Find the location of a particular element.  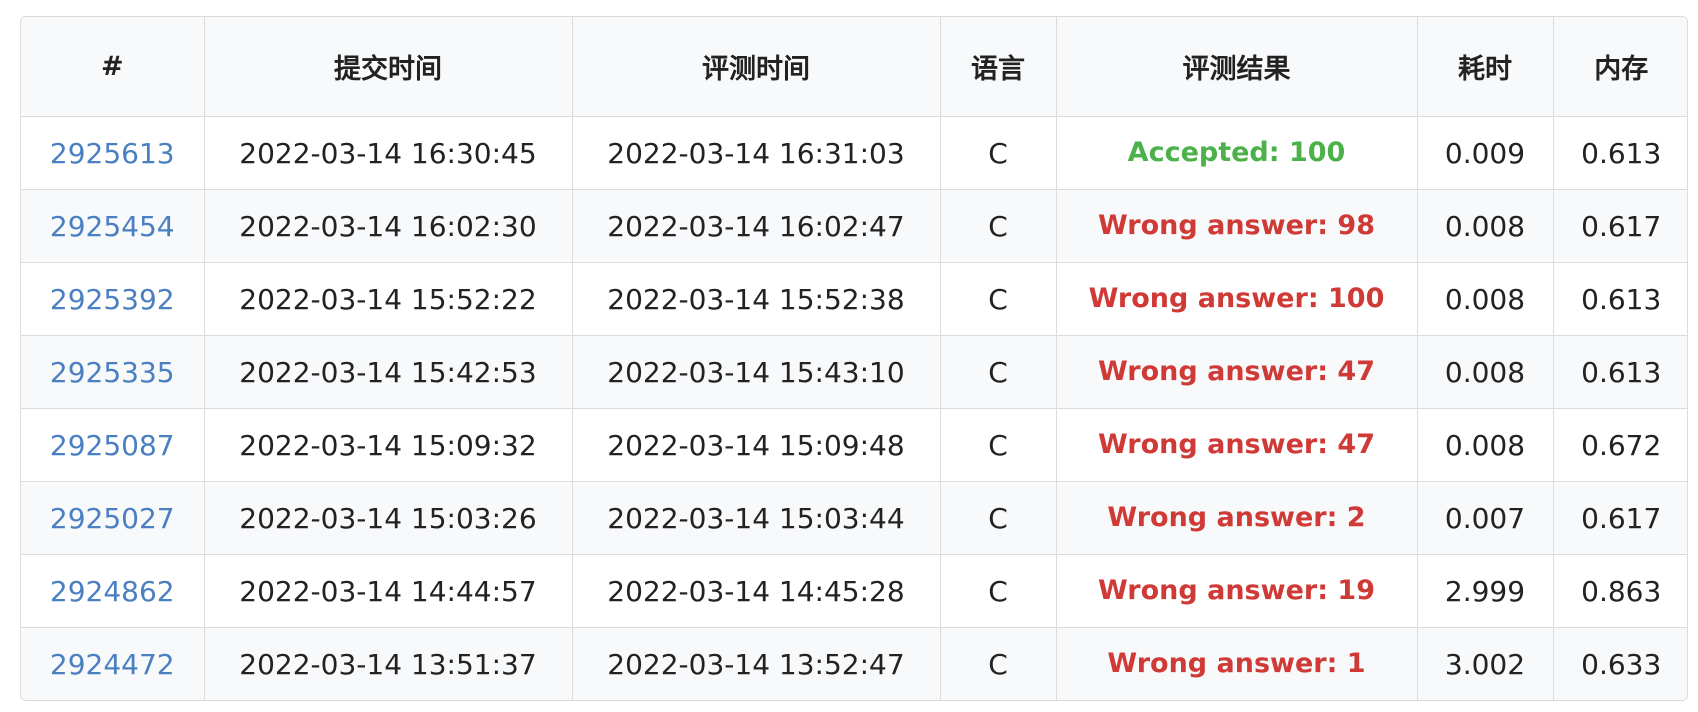

submission-id-link: 2924472 is located at coordinates (112, 664).